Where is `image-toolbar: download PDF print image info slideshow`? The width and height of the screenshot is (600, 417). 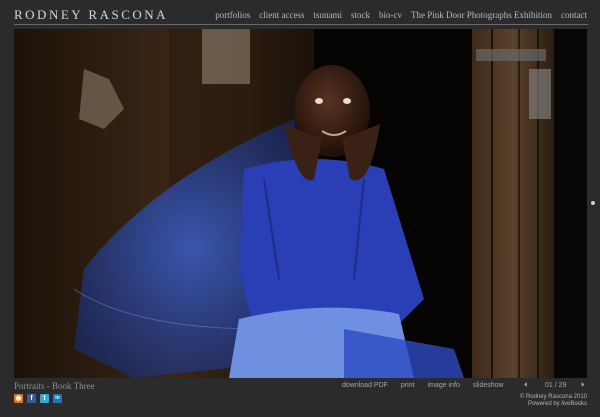 image-toolbar: download PDF print image info slideshow is located at coordinates (423, 385).